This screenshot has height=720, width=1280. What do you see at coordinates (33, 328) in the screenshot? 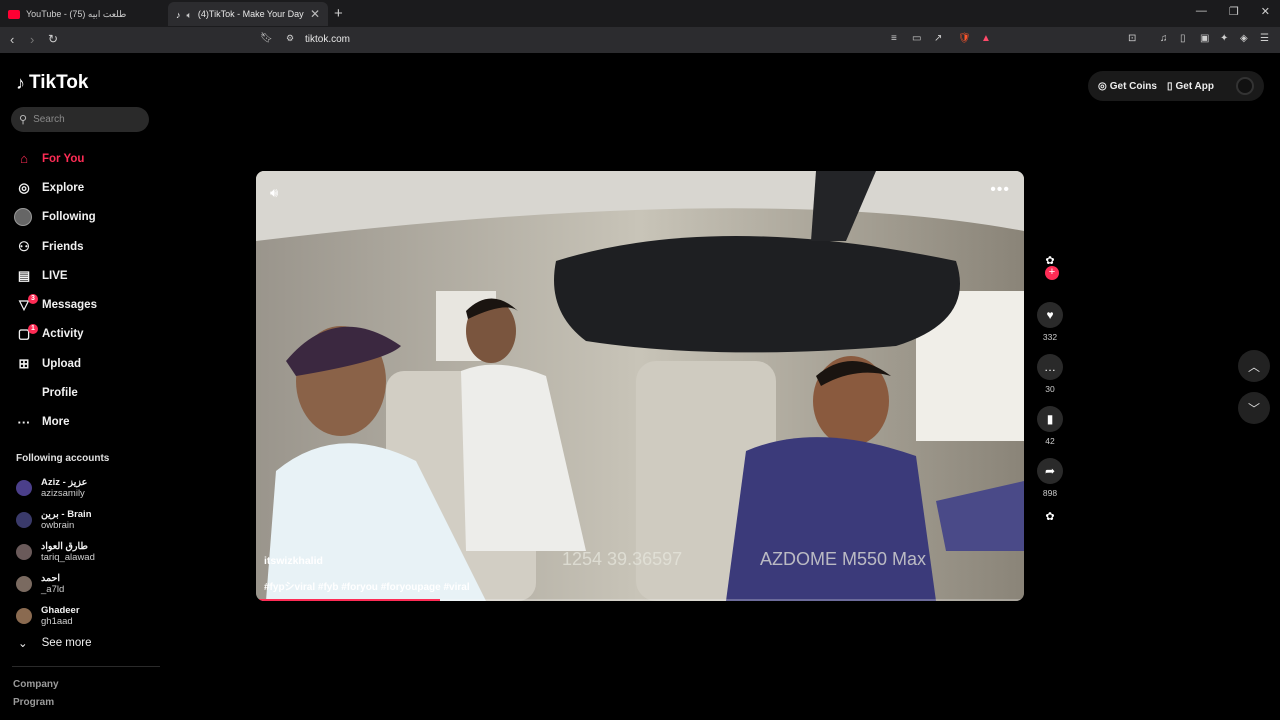
I see `activity-badge: 1` at bounding box center [33, 328].